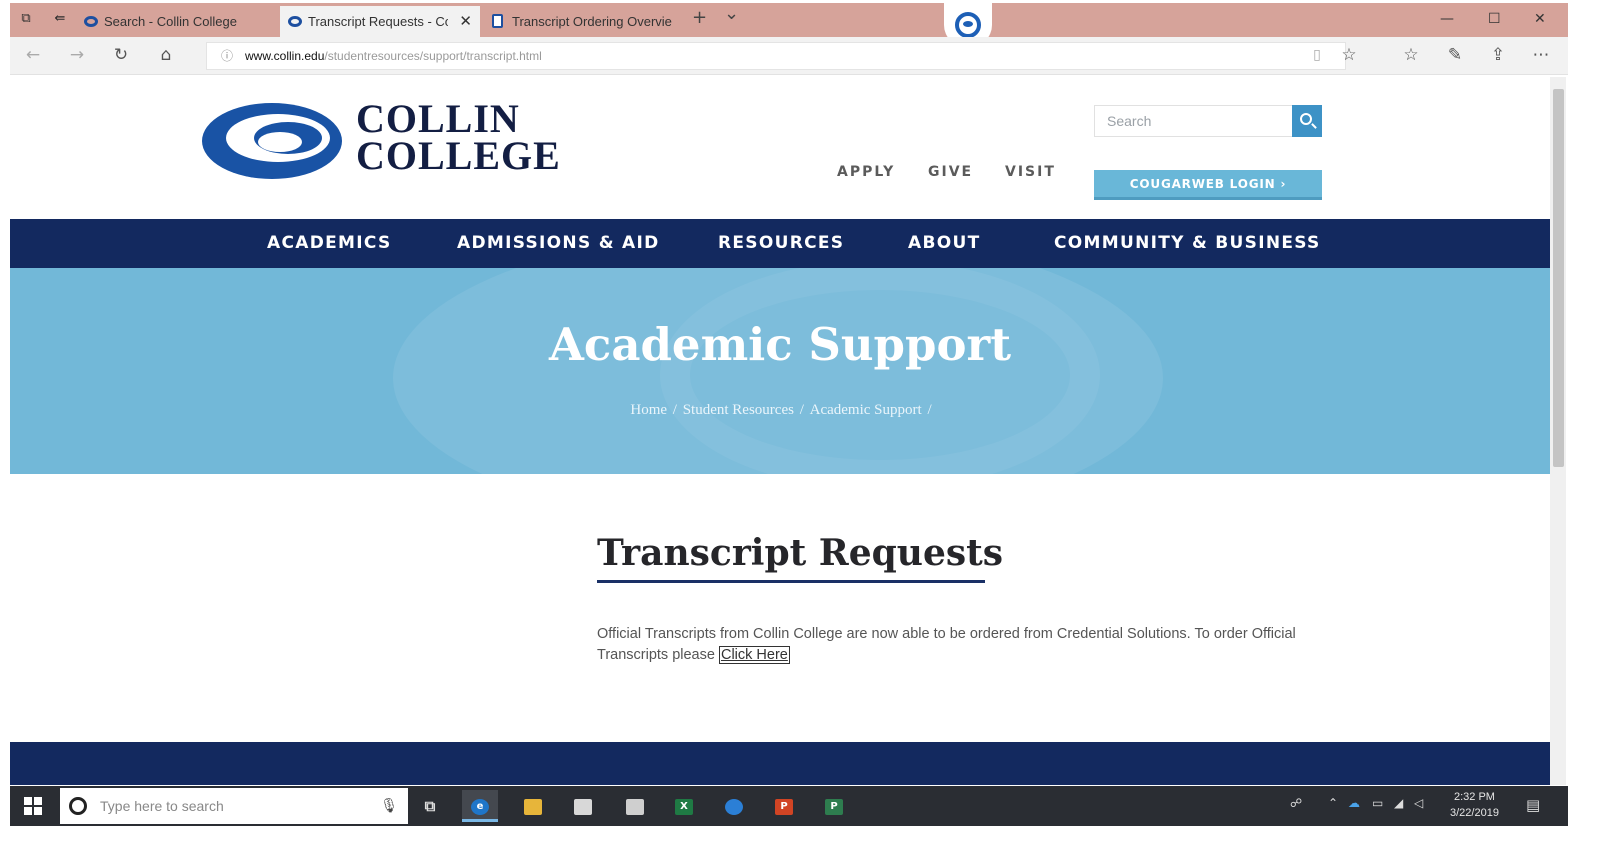 The width and height of the screenshot is (1615, 845). Describe the element at coordinates (329, 243) in the screenshot. I see `nav-academics: ACADEMICS` at that location.